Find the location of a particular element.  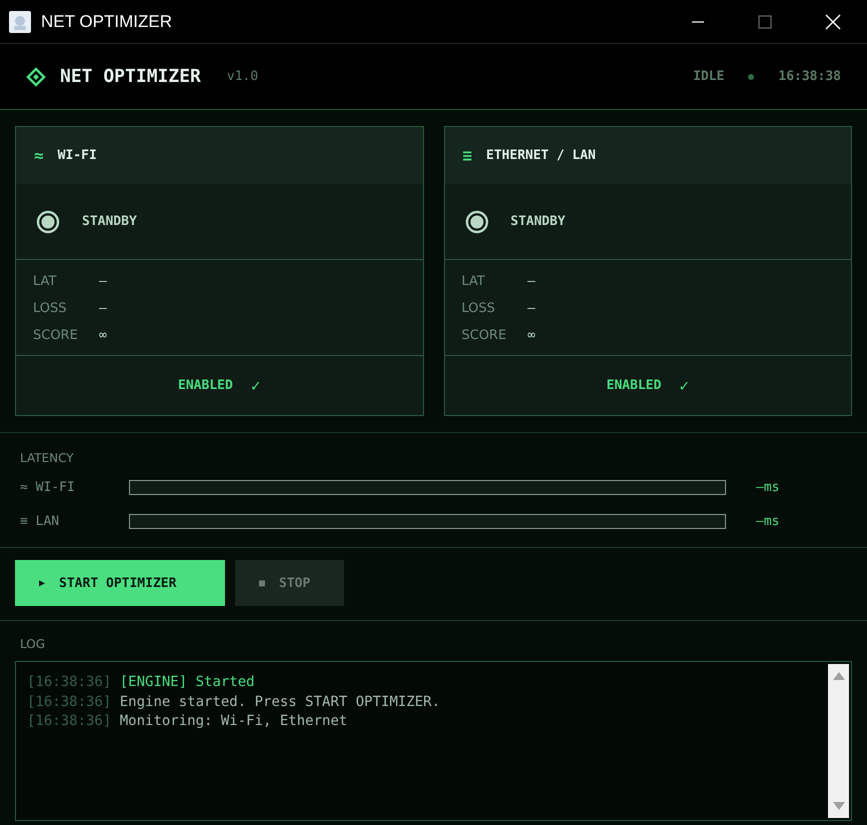

status-label: IDLE is located at coordinates (708, 76).